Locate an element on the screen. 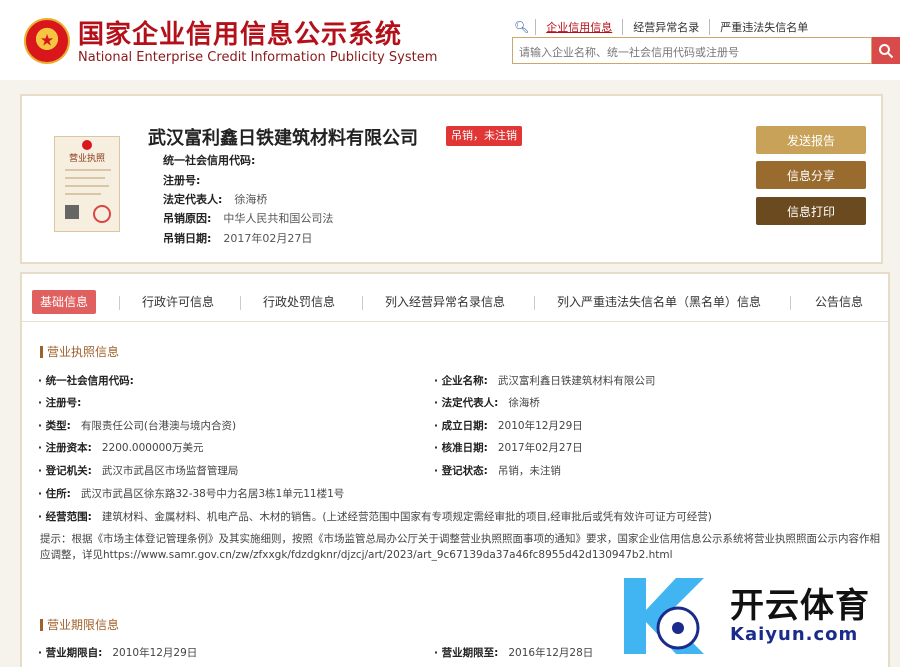 This screenshot has height=667, width=900. tab-basic-info: 基础信息 is located at coordinates (64, 302).